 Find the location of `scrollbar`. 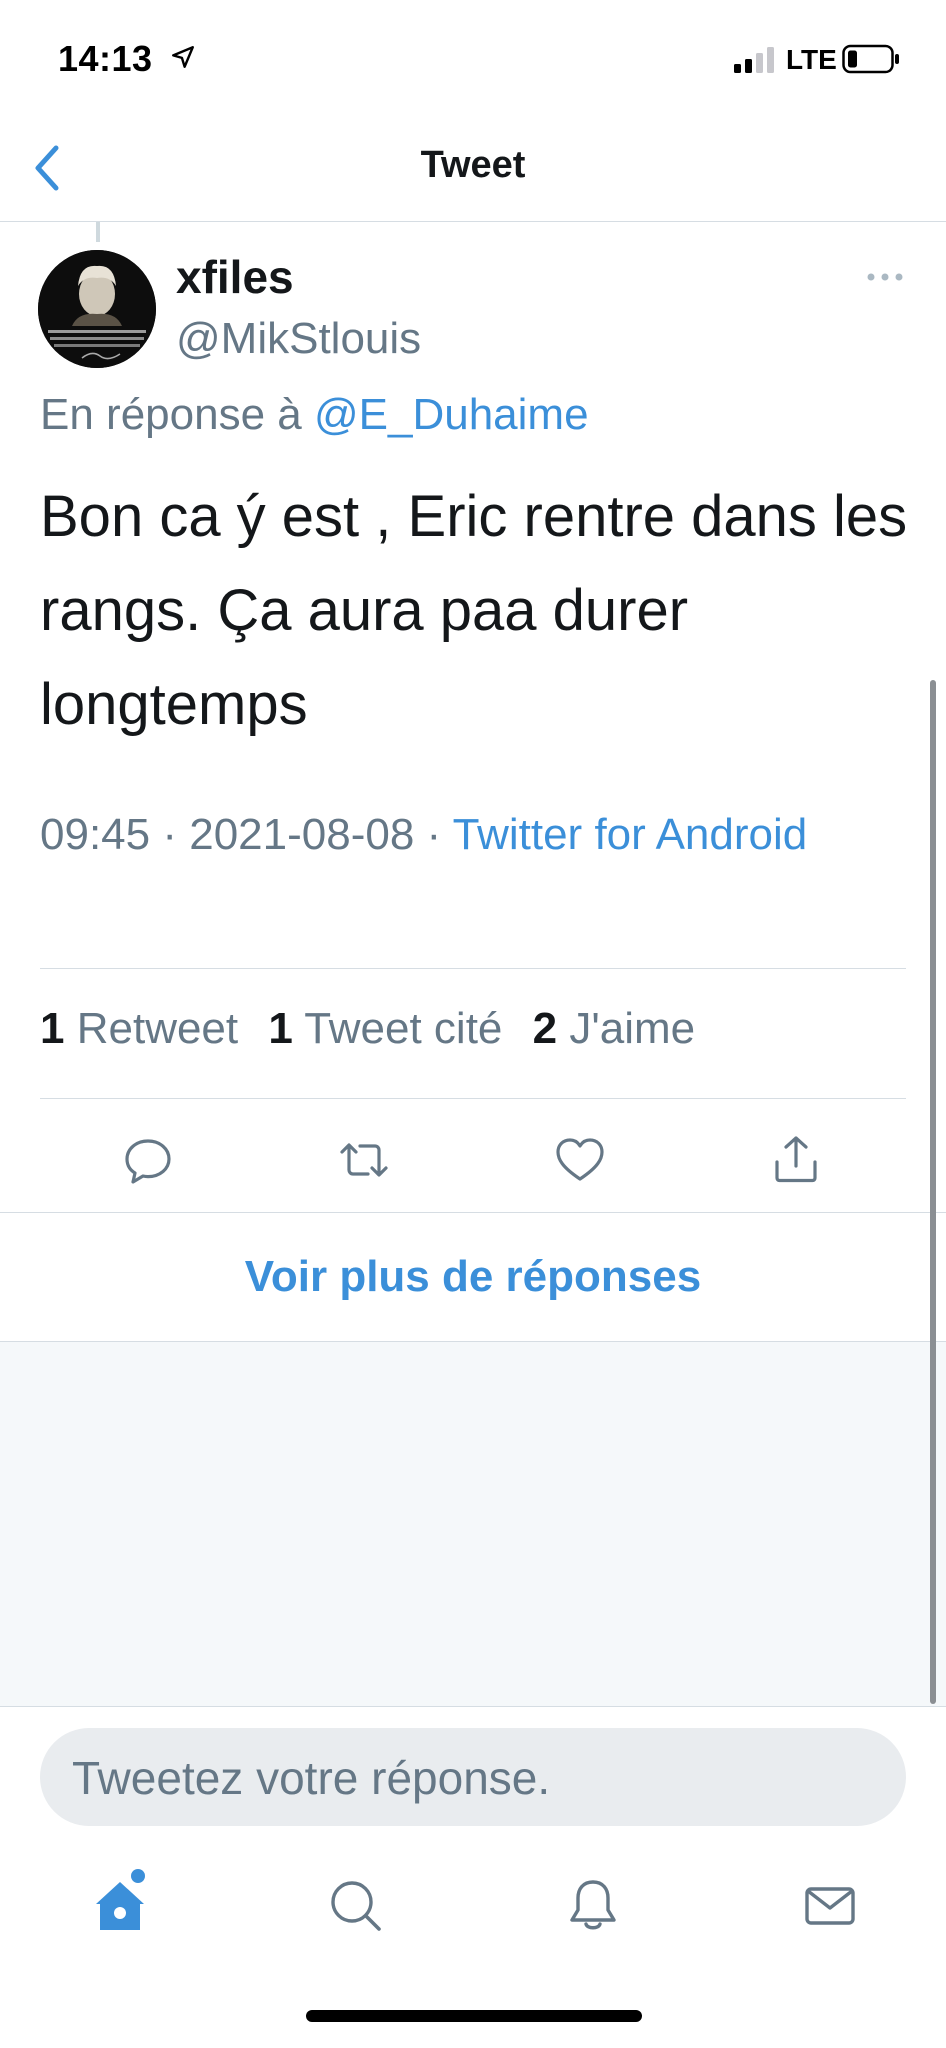

scrollbar is located at coordinates (933, 1192).